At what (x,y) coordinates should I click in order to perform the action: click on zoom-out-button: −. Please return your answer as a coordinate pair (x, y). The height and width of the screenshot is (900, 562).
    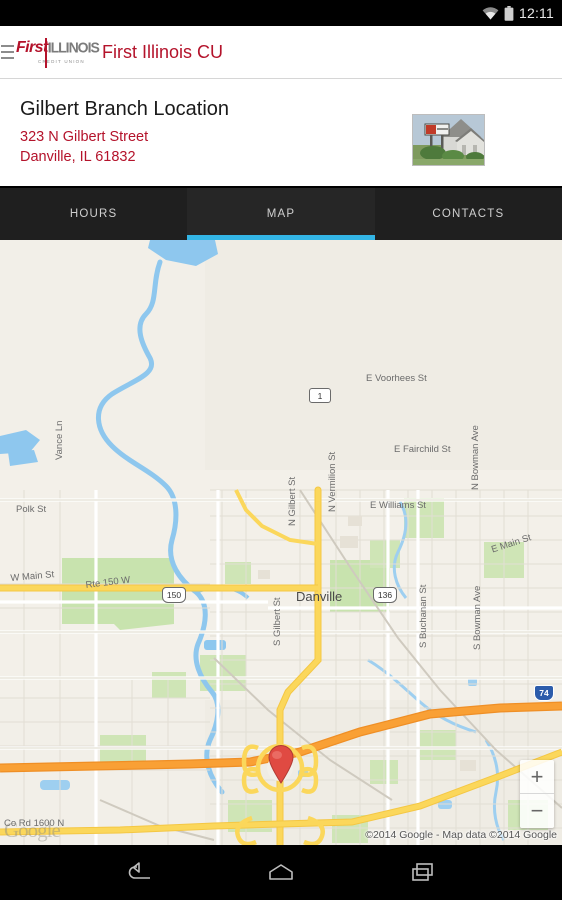
    Looking at the image, I should click on (537, 811).